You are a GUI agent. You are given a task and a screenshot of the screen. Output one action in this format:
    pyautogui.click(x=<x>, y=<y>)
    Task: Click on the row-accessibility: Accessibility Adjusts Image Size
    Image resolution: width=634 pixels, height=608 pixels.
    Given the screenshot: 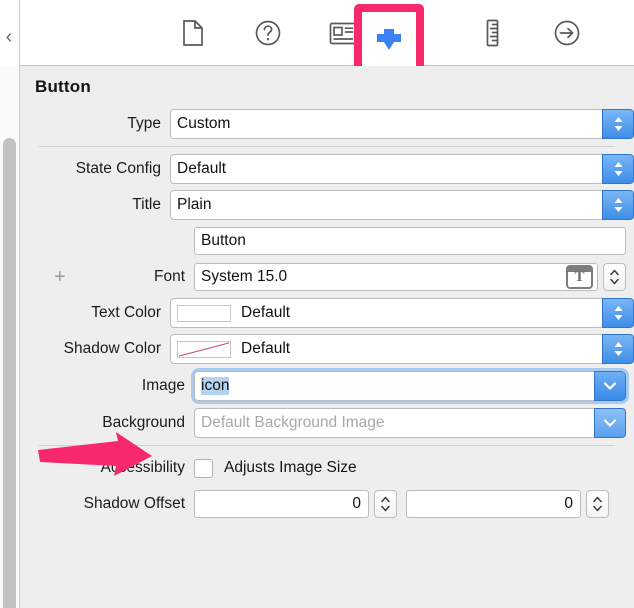 What is the action you would take?
    pyautogui.click(x=327, y=468)
    